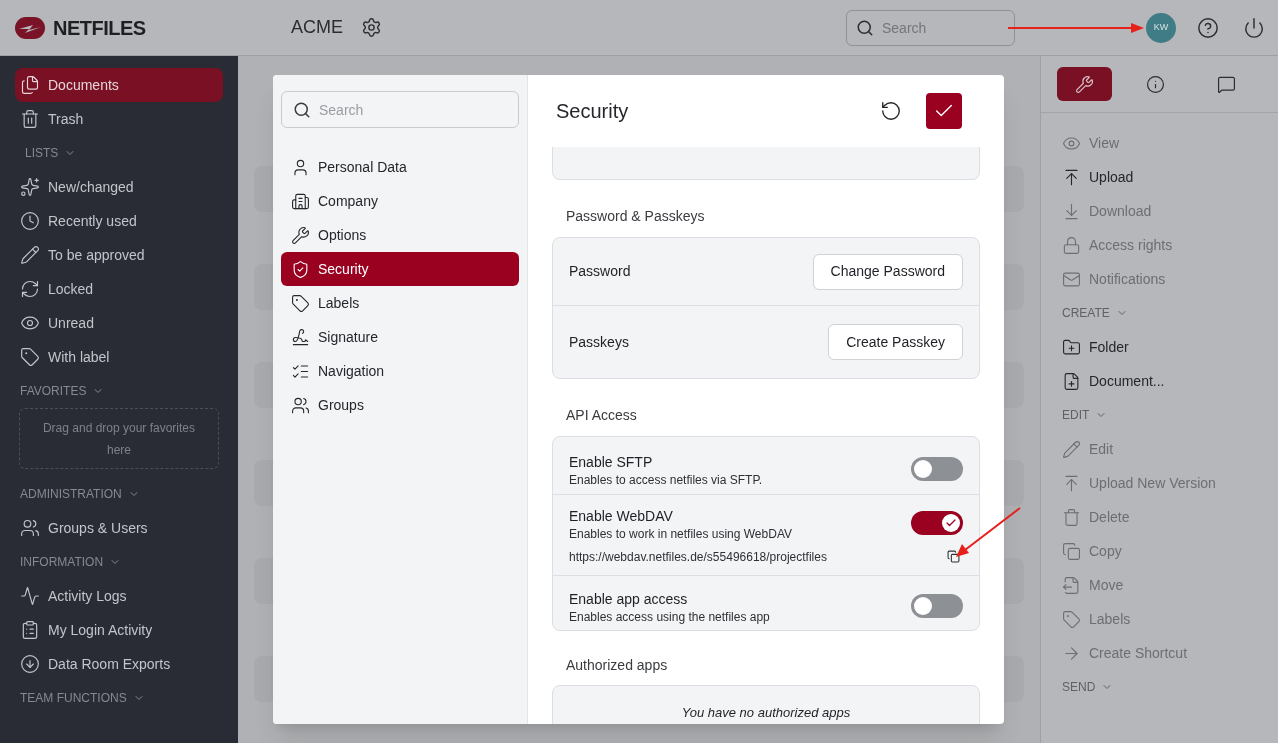 The height and width of the screenshot is (743, 1278). Describe the element at coordinates (635, 216) in the screenshot. I see `section-title: Password & Passkeys` at that location.